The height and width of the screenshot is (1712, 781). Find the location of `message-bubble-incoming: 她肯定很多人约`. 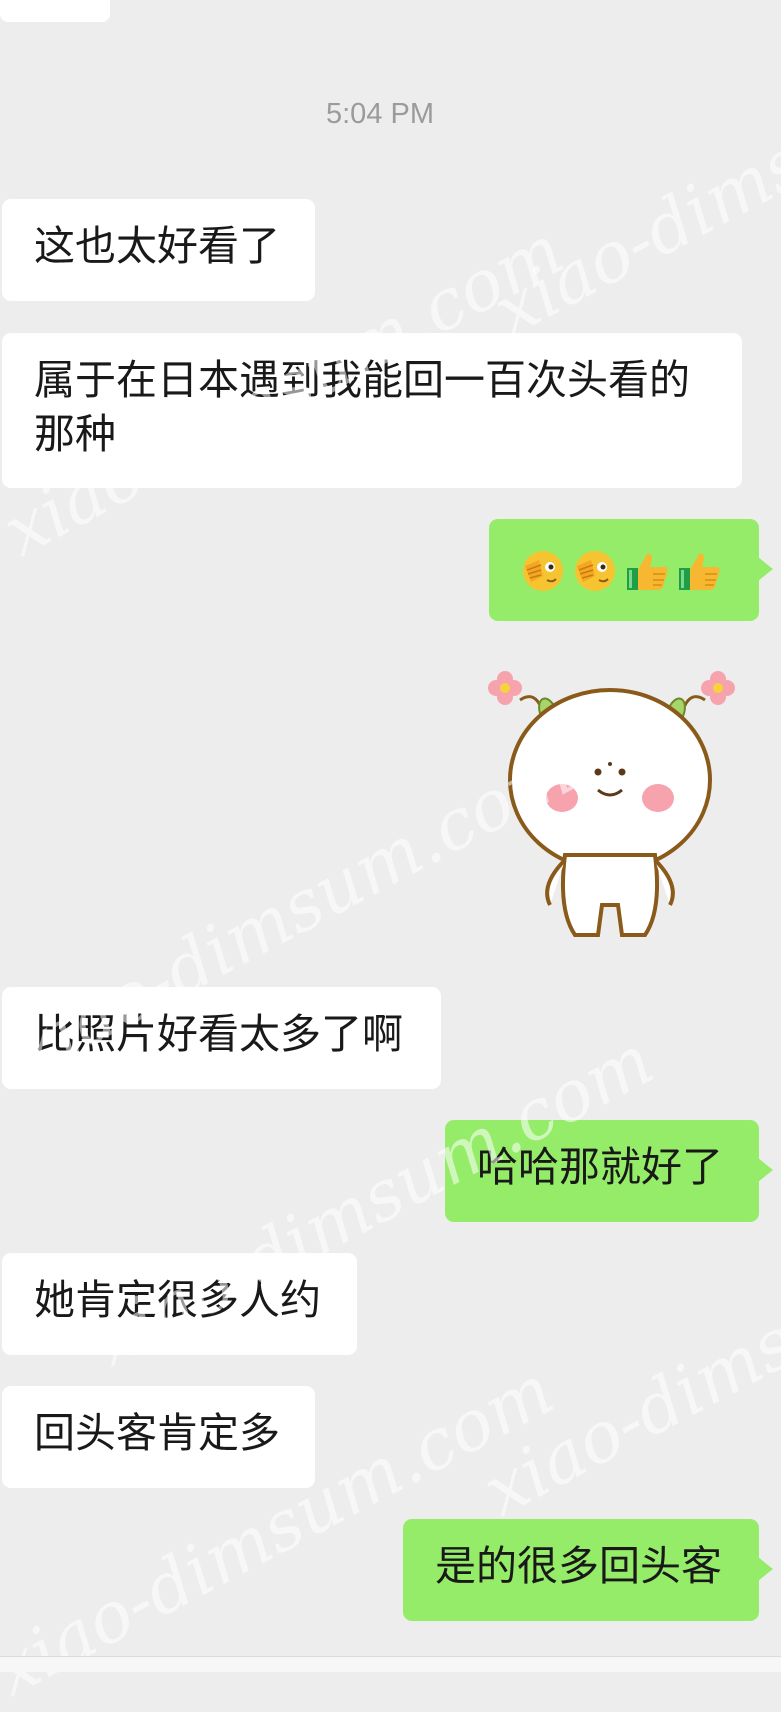

message-bubble-incoming: 她肯定很多人约 is located at coordinates (179, 1304).